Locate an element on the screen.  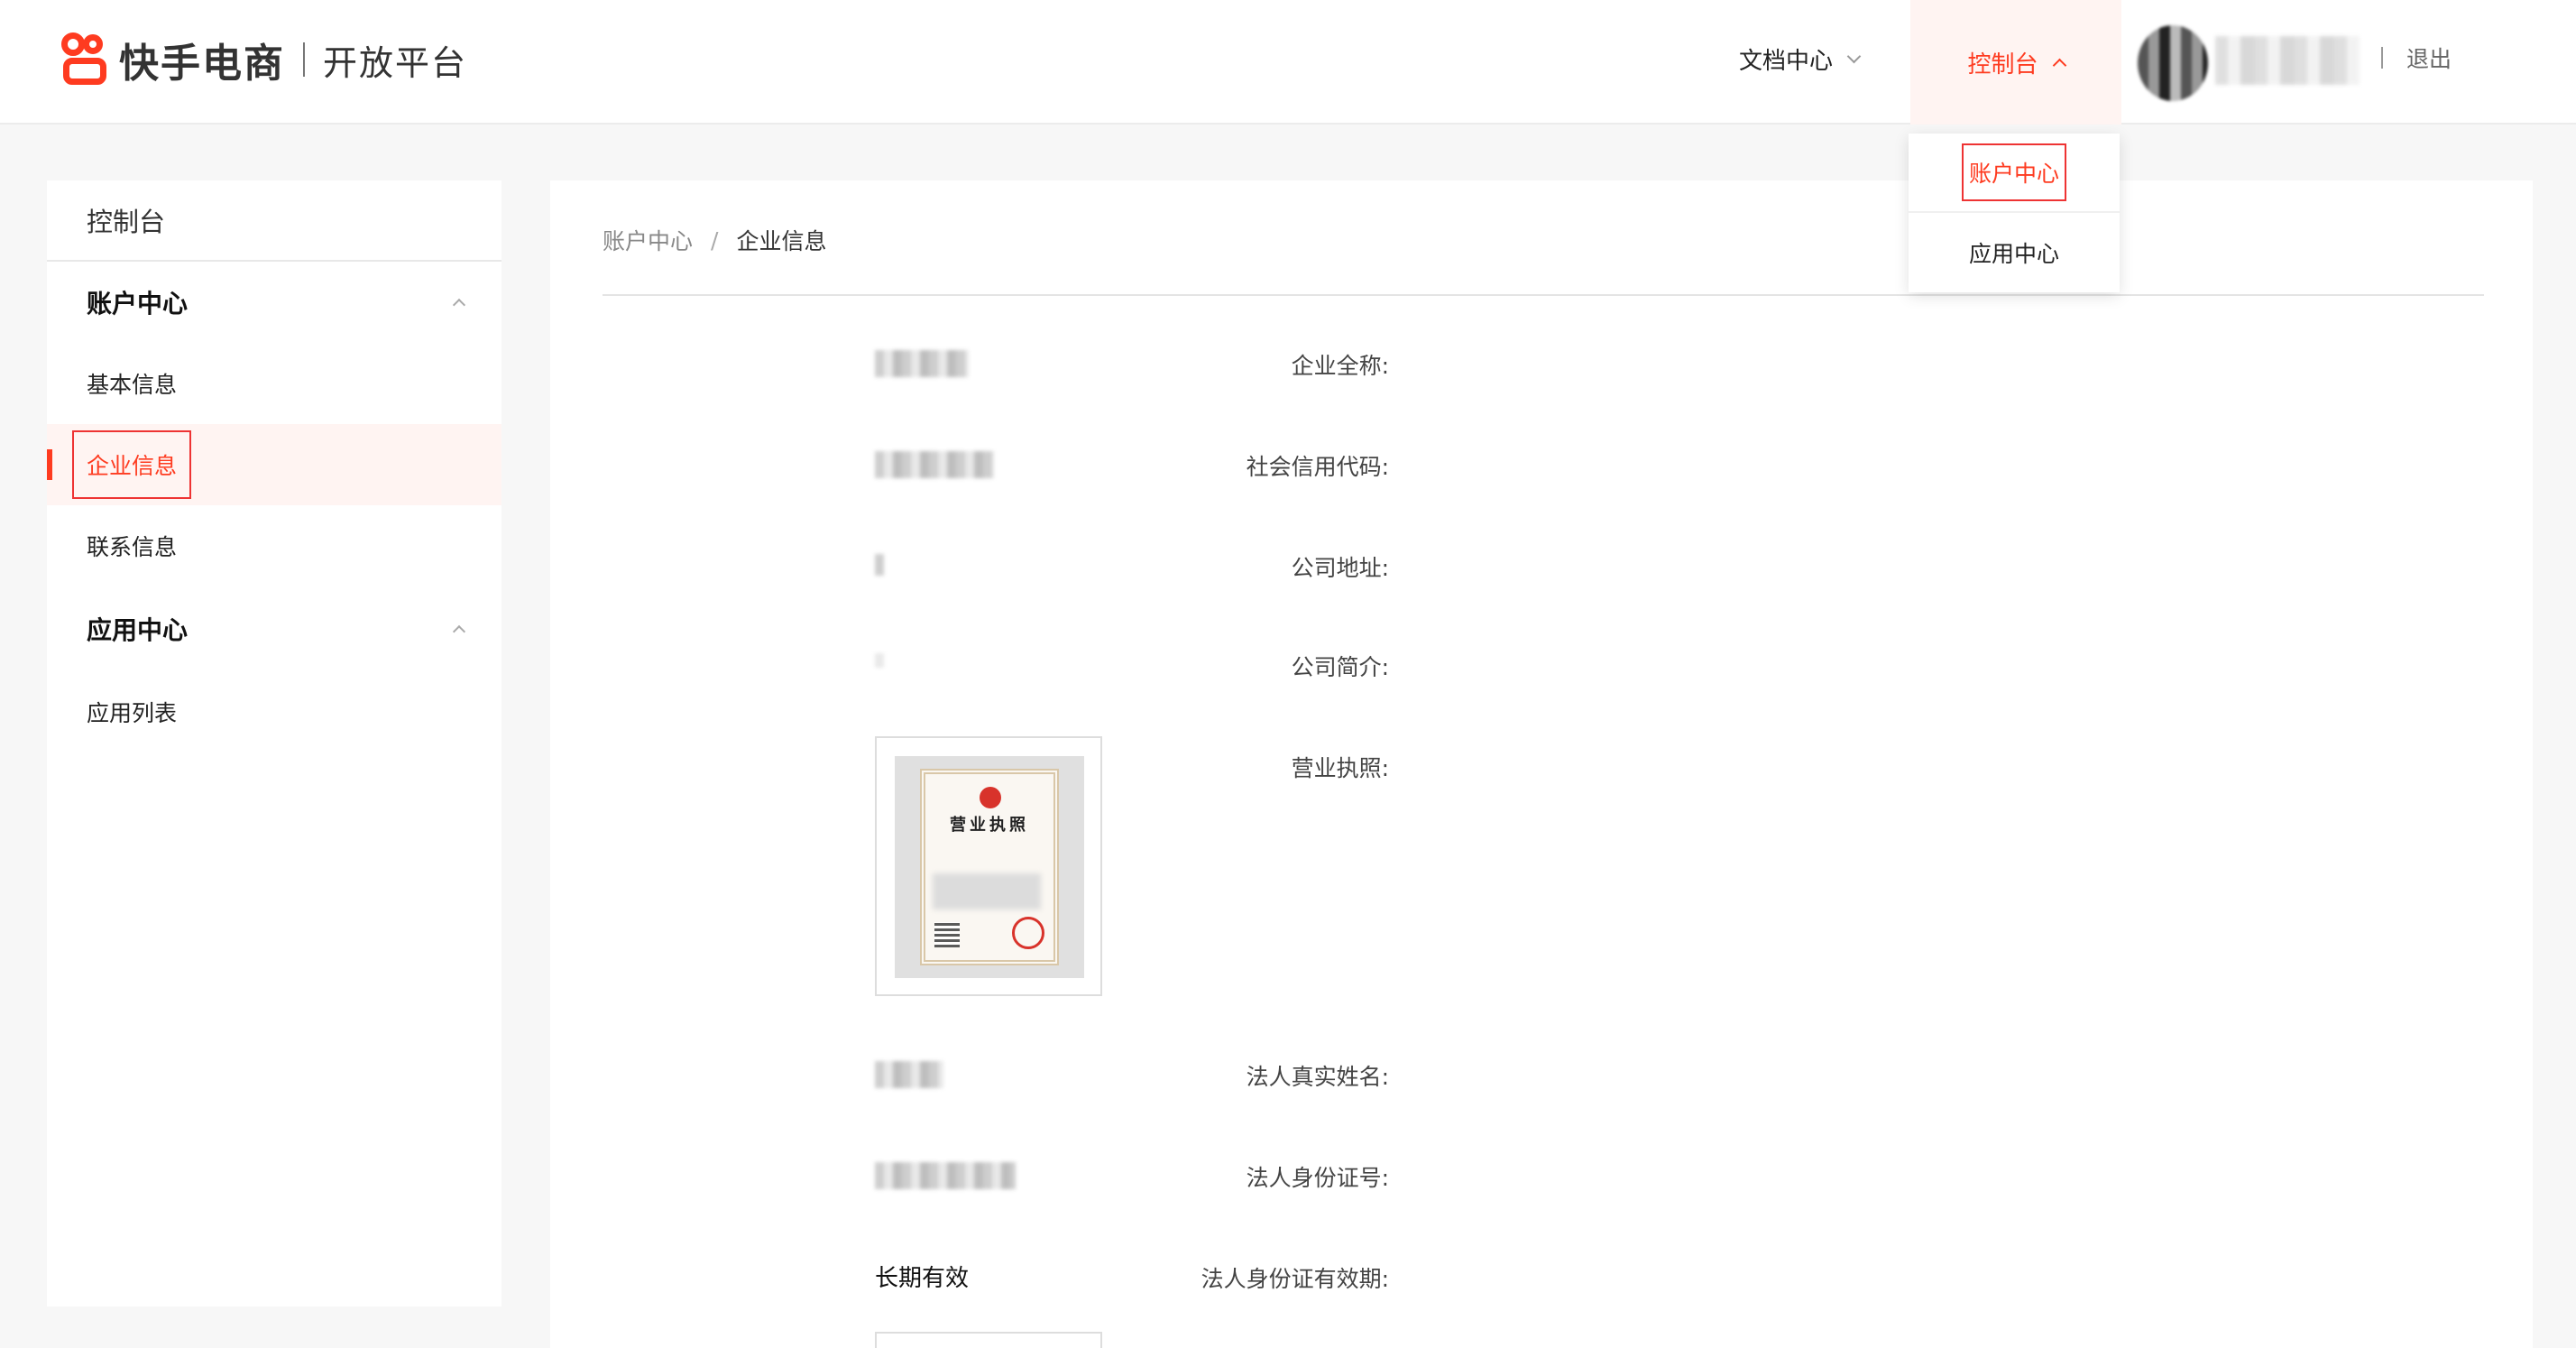
dropdown-item-label: 应用中心 is located at coordinates (2013, 254).